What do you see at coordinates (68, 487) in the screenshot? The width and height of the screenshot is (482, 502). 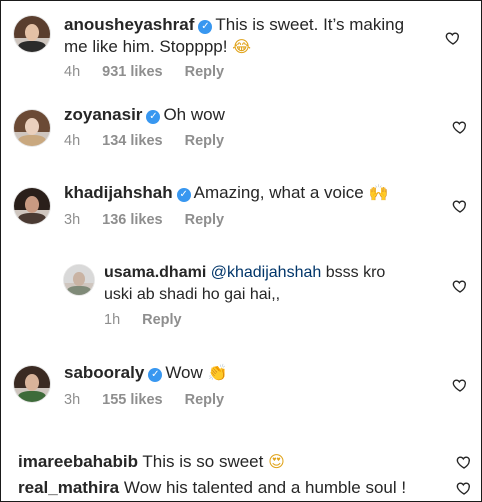 I see `username: real_mathira` at bounding box center [68, 487].